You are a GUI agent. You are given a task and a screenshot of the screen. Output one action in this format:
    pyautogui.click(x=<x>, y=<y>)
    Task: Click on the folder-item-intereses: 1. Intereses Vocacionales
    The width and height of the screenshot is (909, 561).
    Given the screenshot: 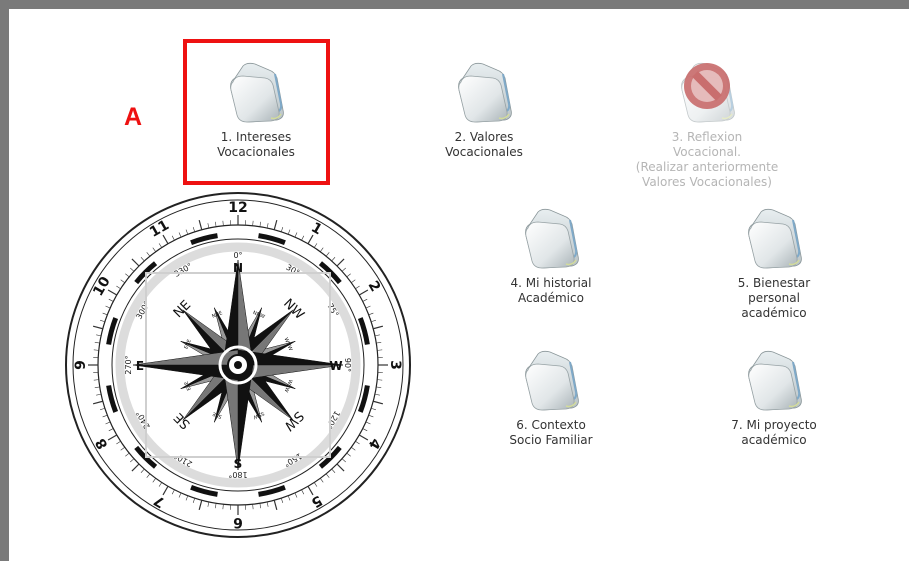 What is the action you would take?
    pyautogui.click(x=256, y=110)
    